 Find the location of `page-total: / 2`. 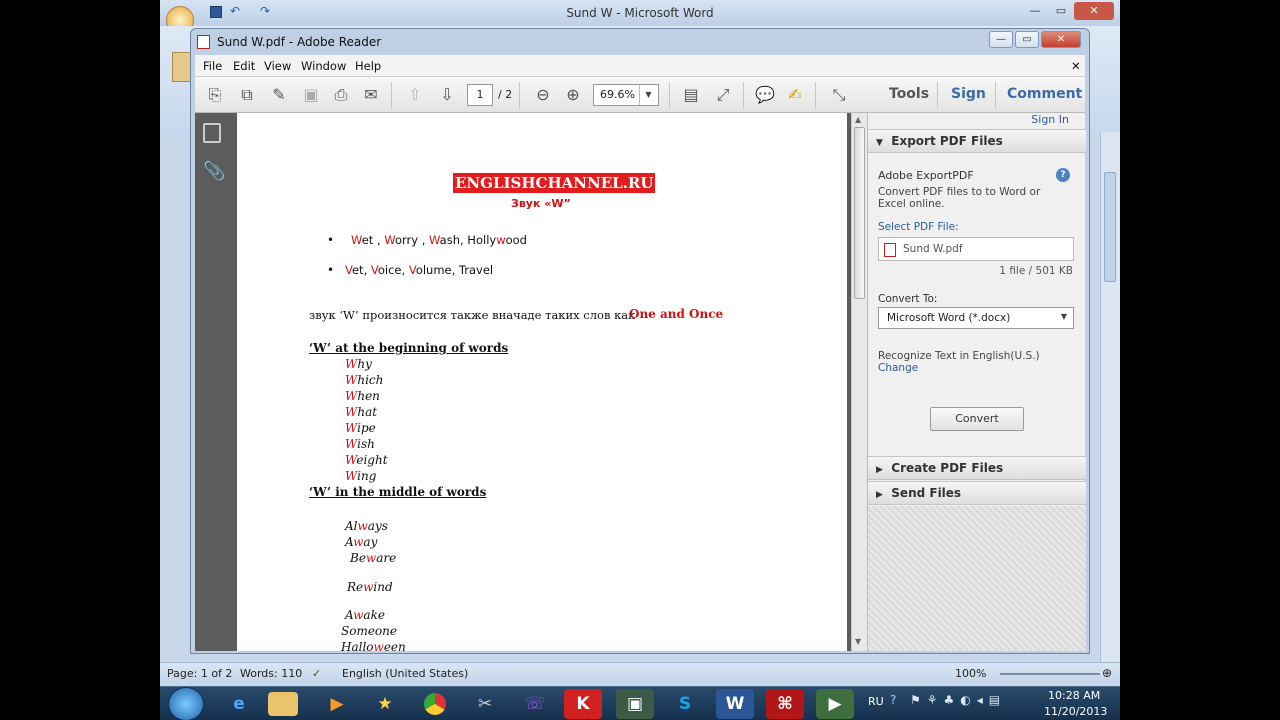

page-total: / 2 is located at coordinates (505, 94).